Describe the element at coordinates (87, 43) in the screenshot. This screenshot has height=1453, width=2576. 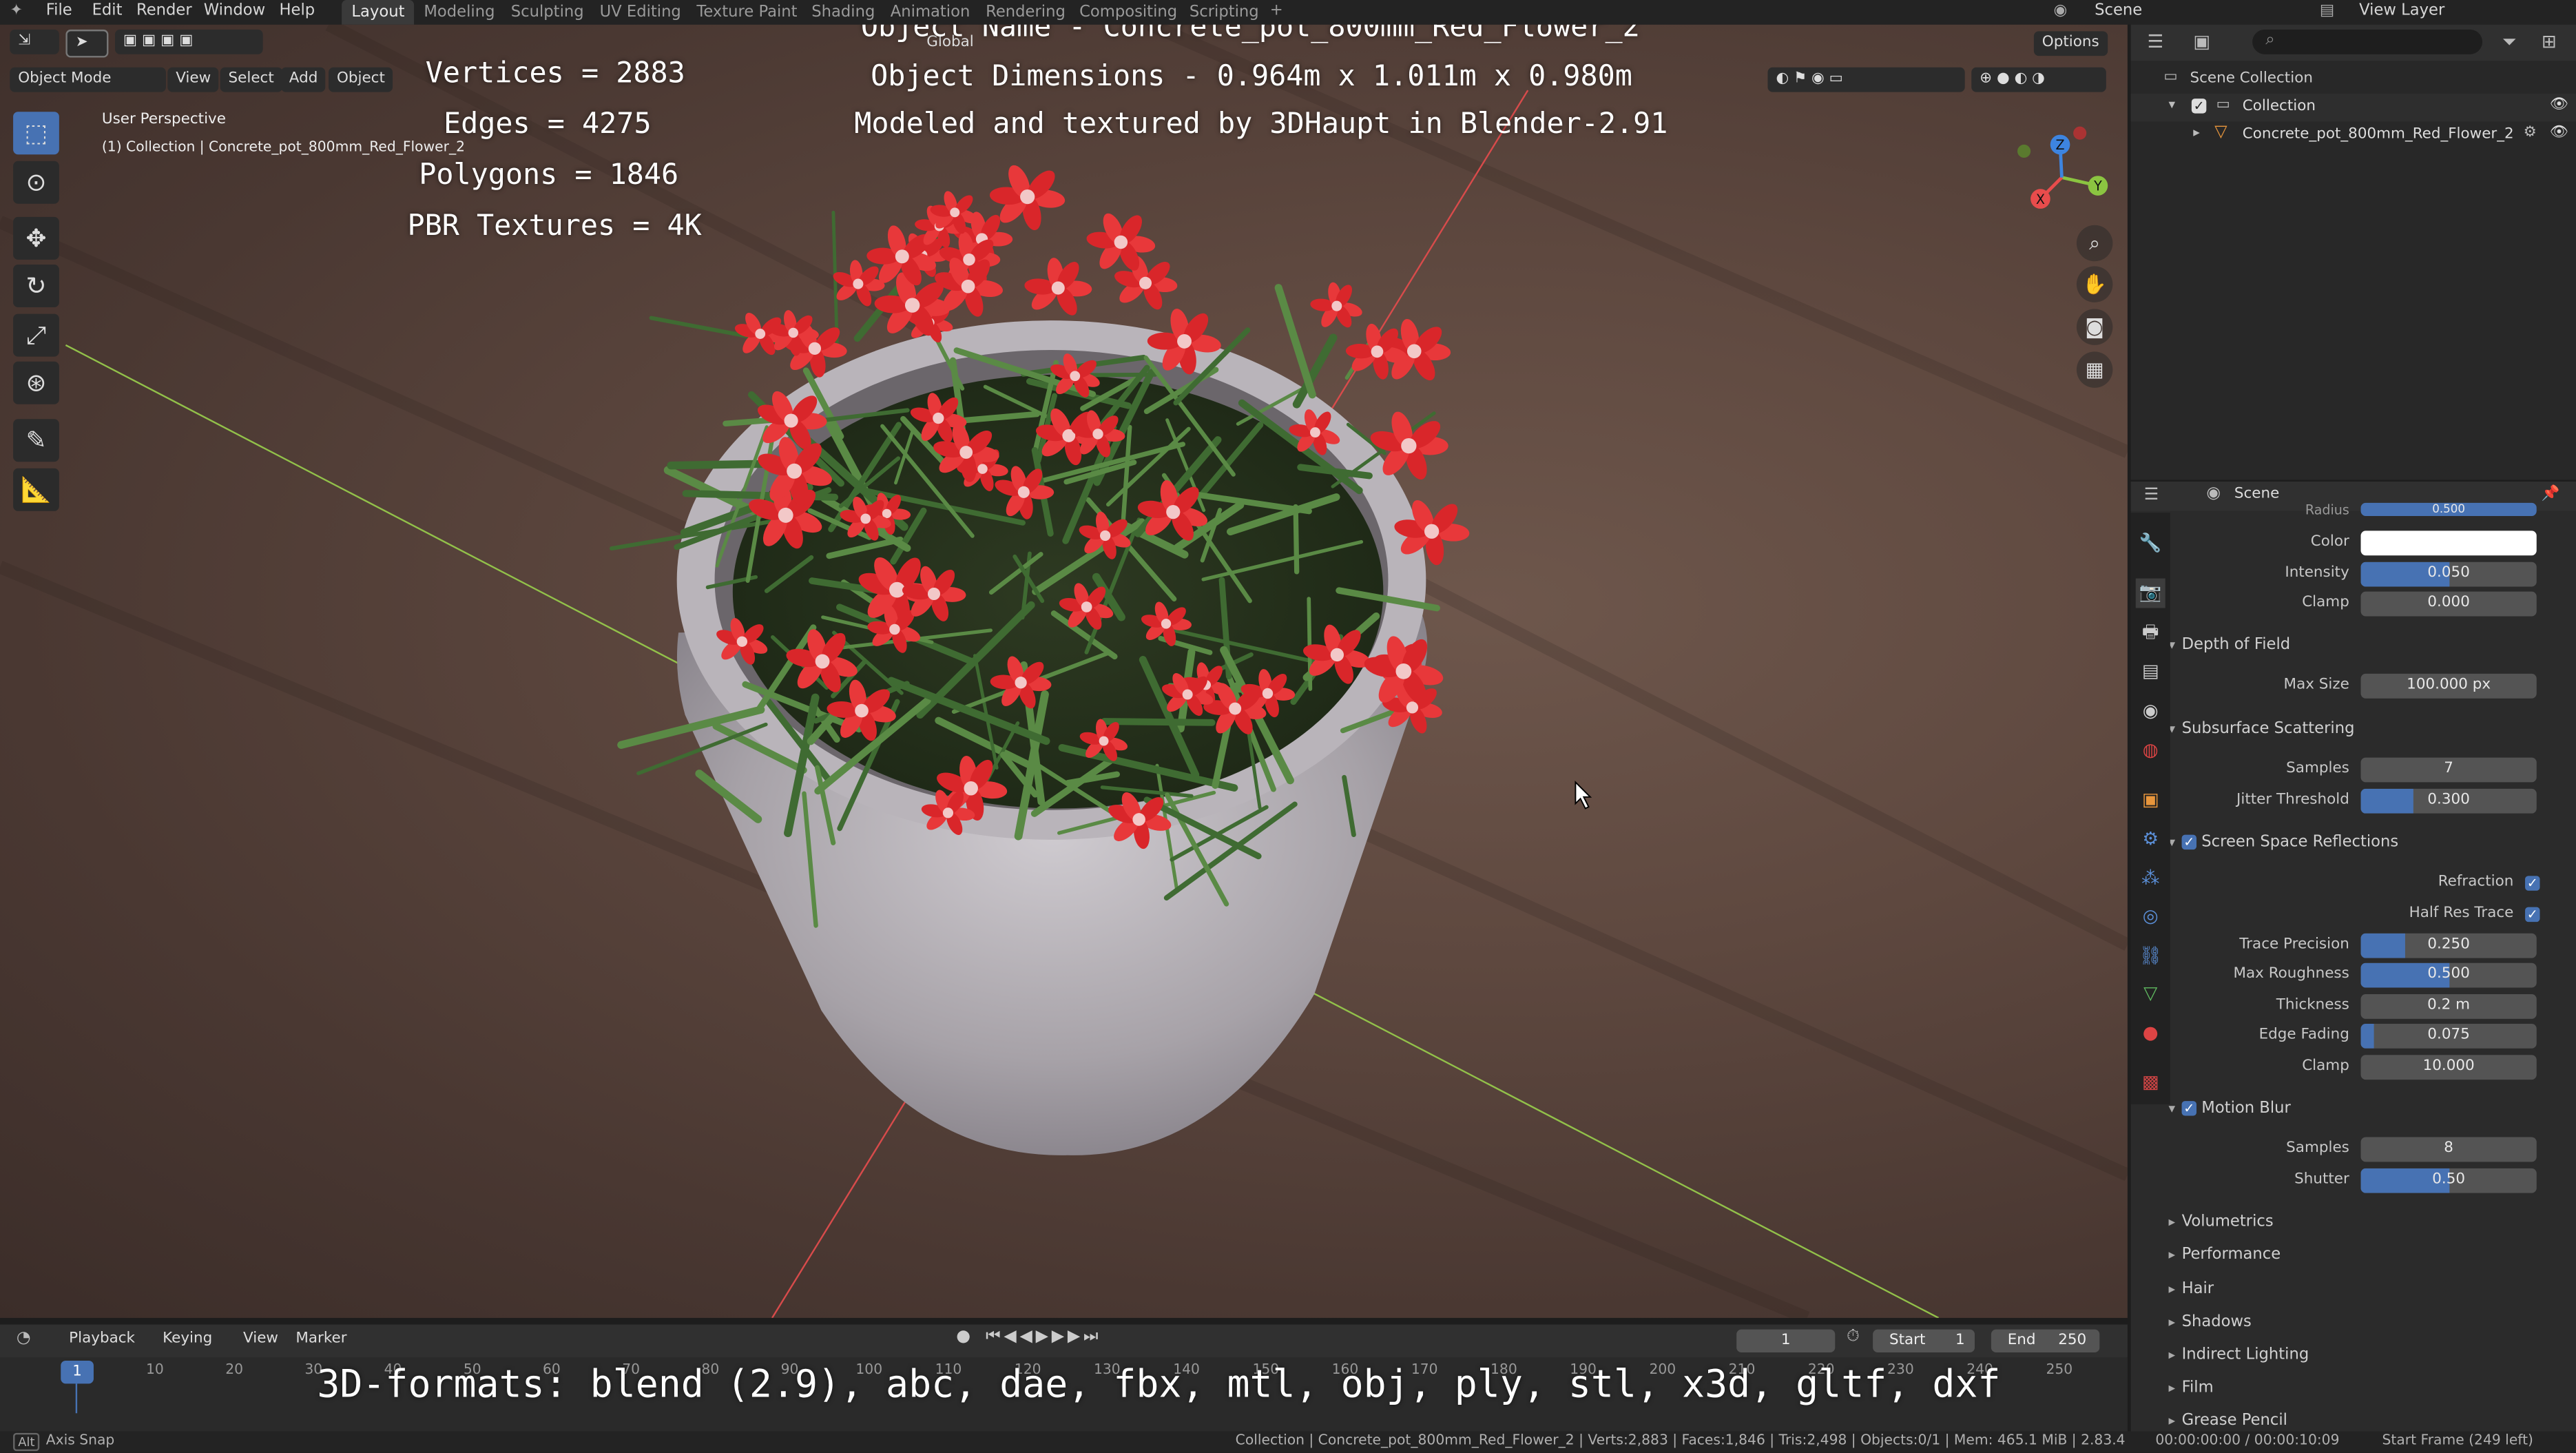
I see `select-tool-icon: ➤` at that location.